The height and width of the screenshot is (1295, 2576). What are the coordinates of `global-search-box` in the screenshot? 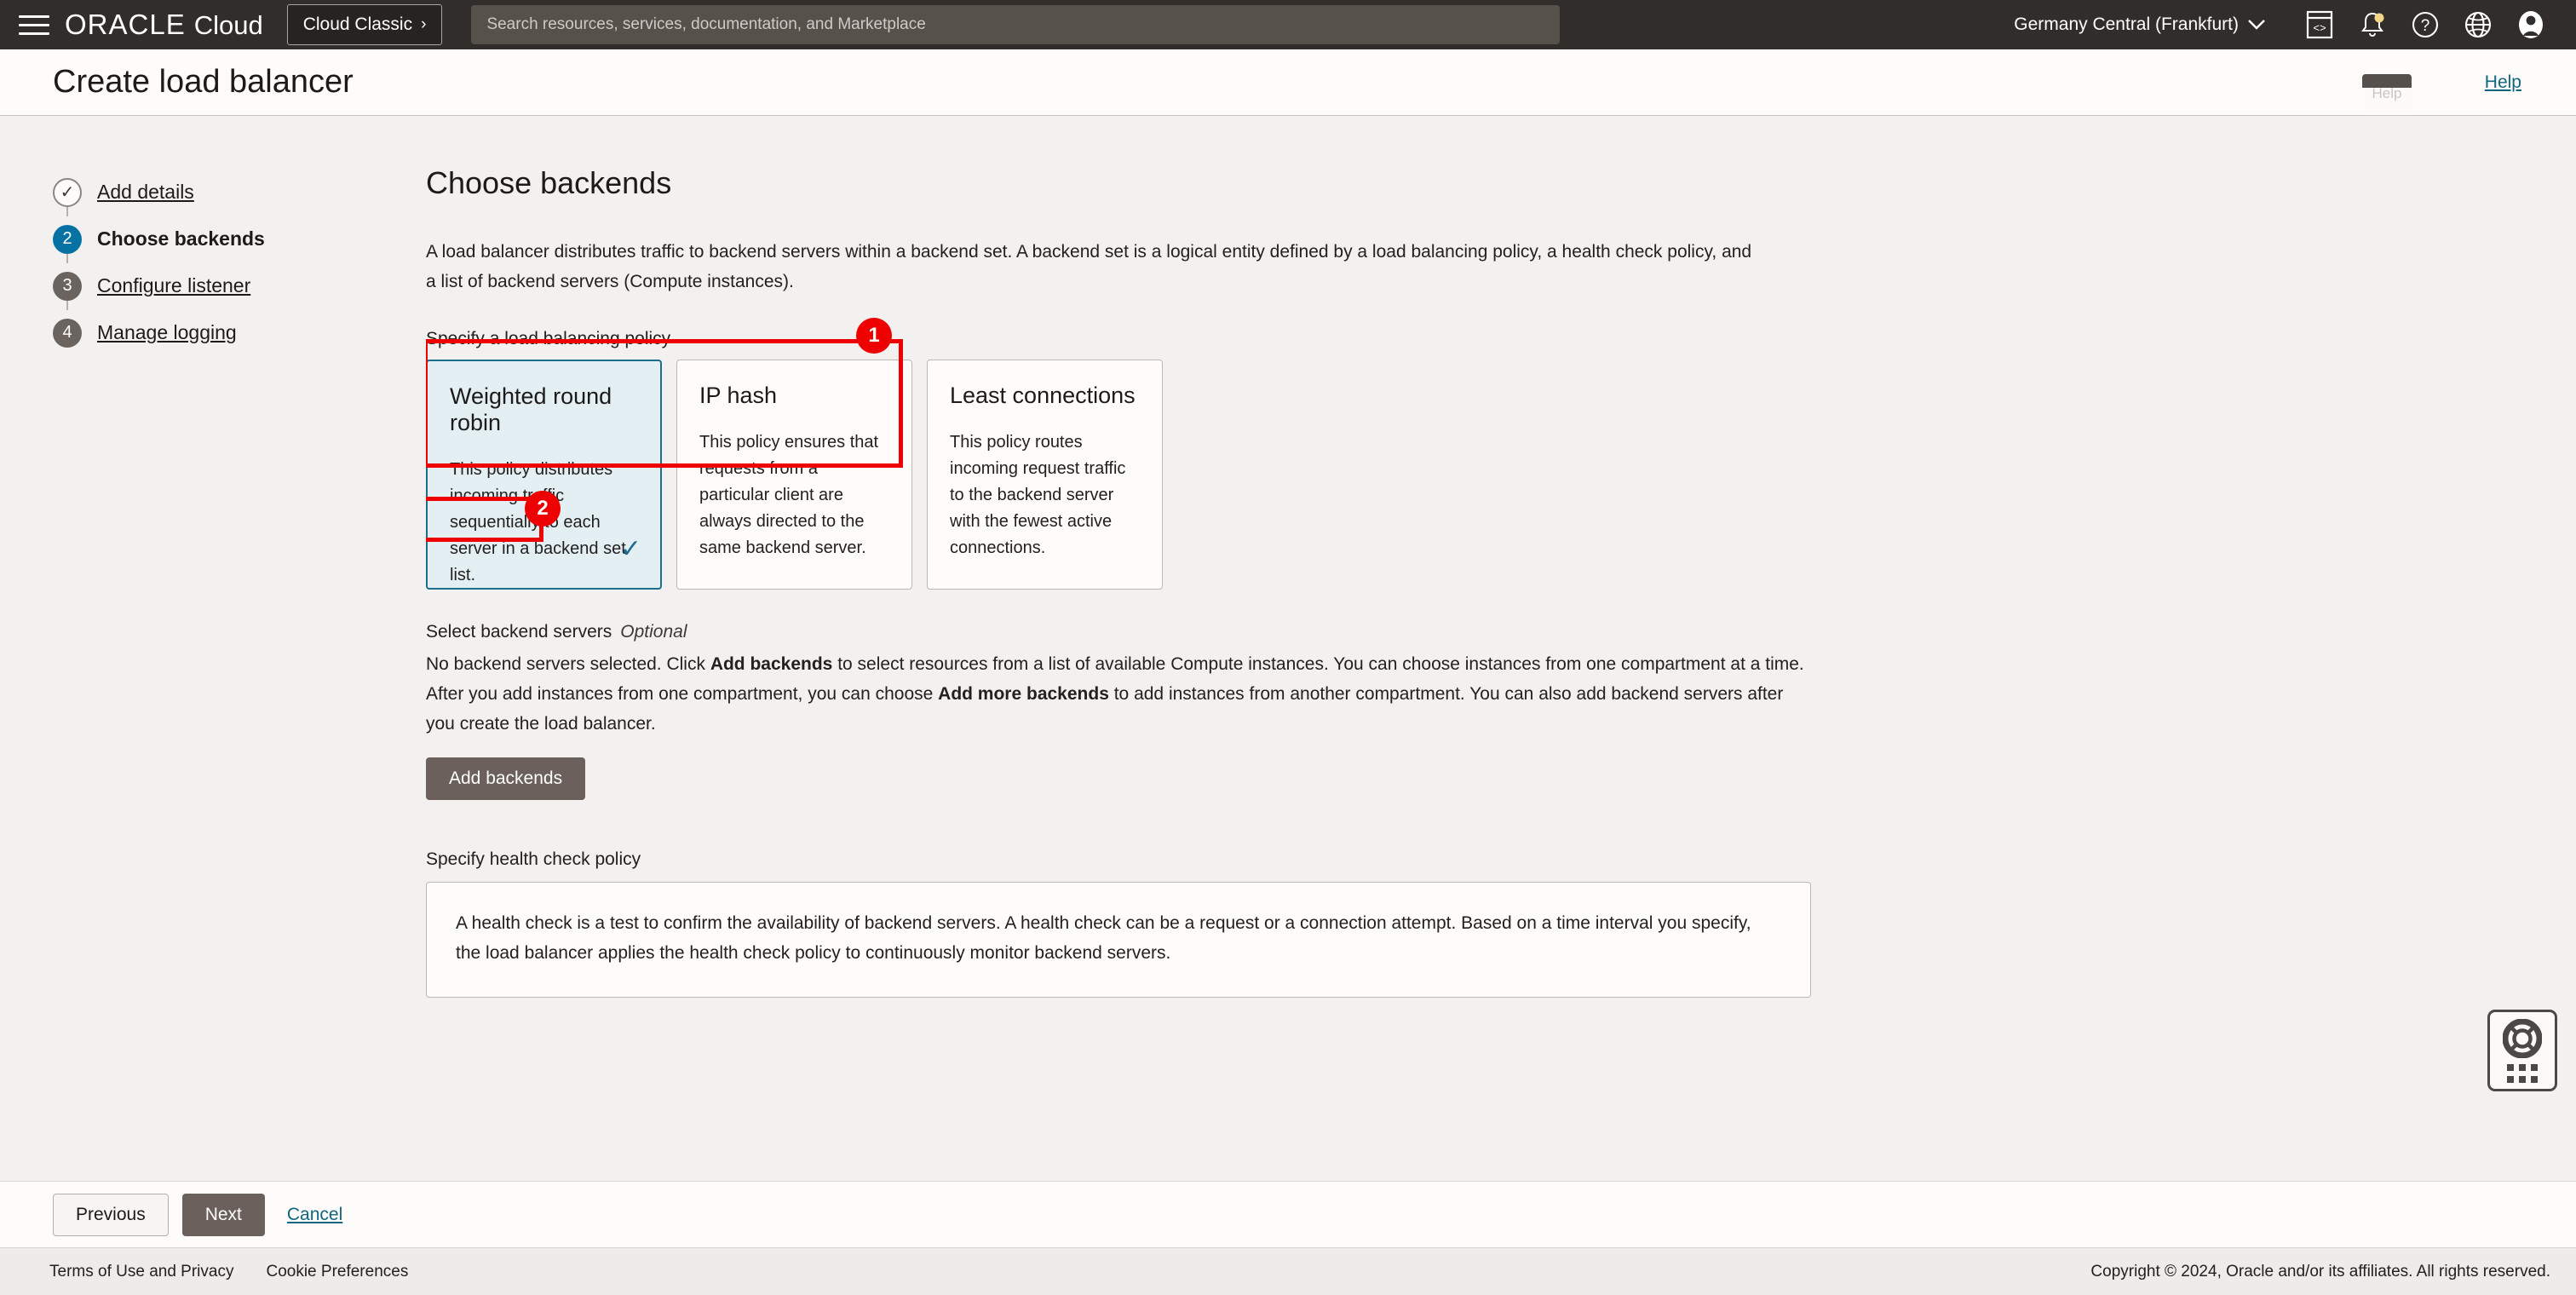 It's located at (1016, 24).